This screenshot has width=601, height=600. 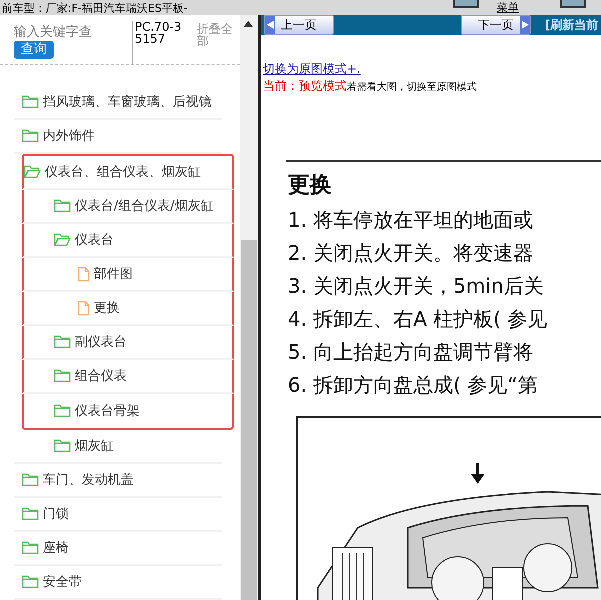 What do you see at coordinates (370, 86) in the screenshot?
I see `mode-status-text: 当前：预览模式若需看大图，切换至原图模式` at bounding box center [370, 86].